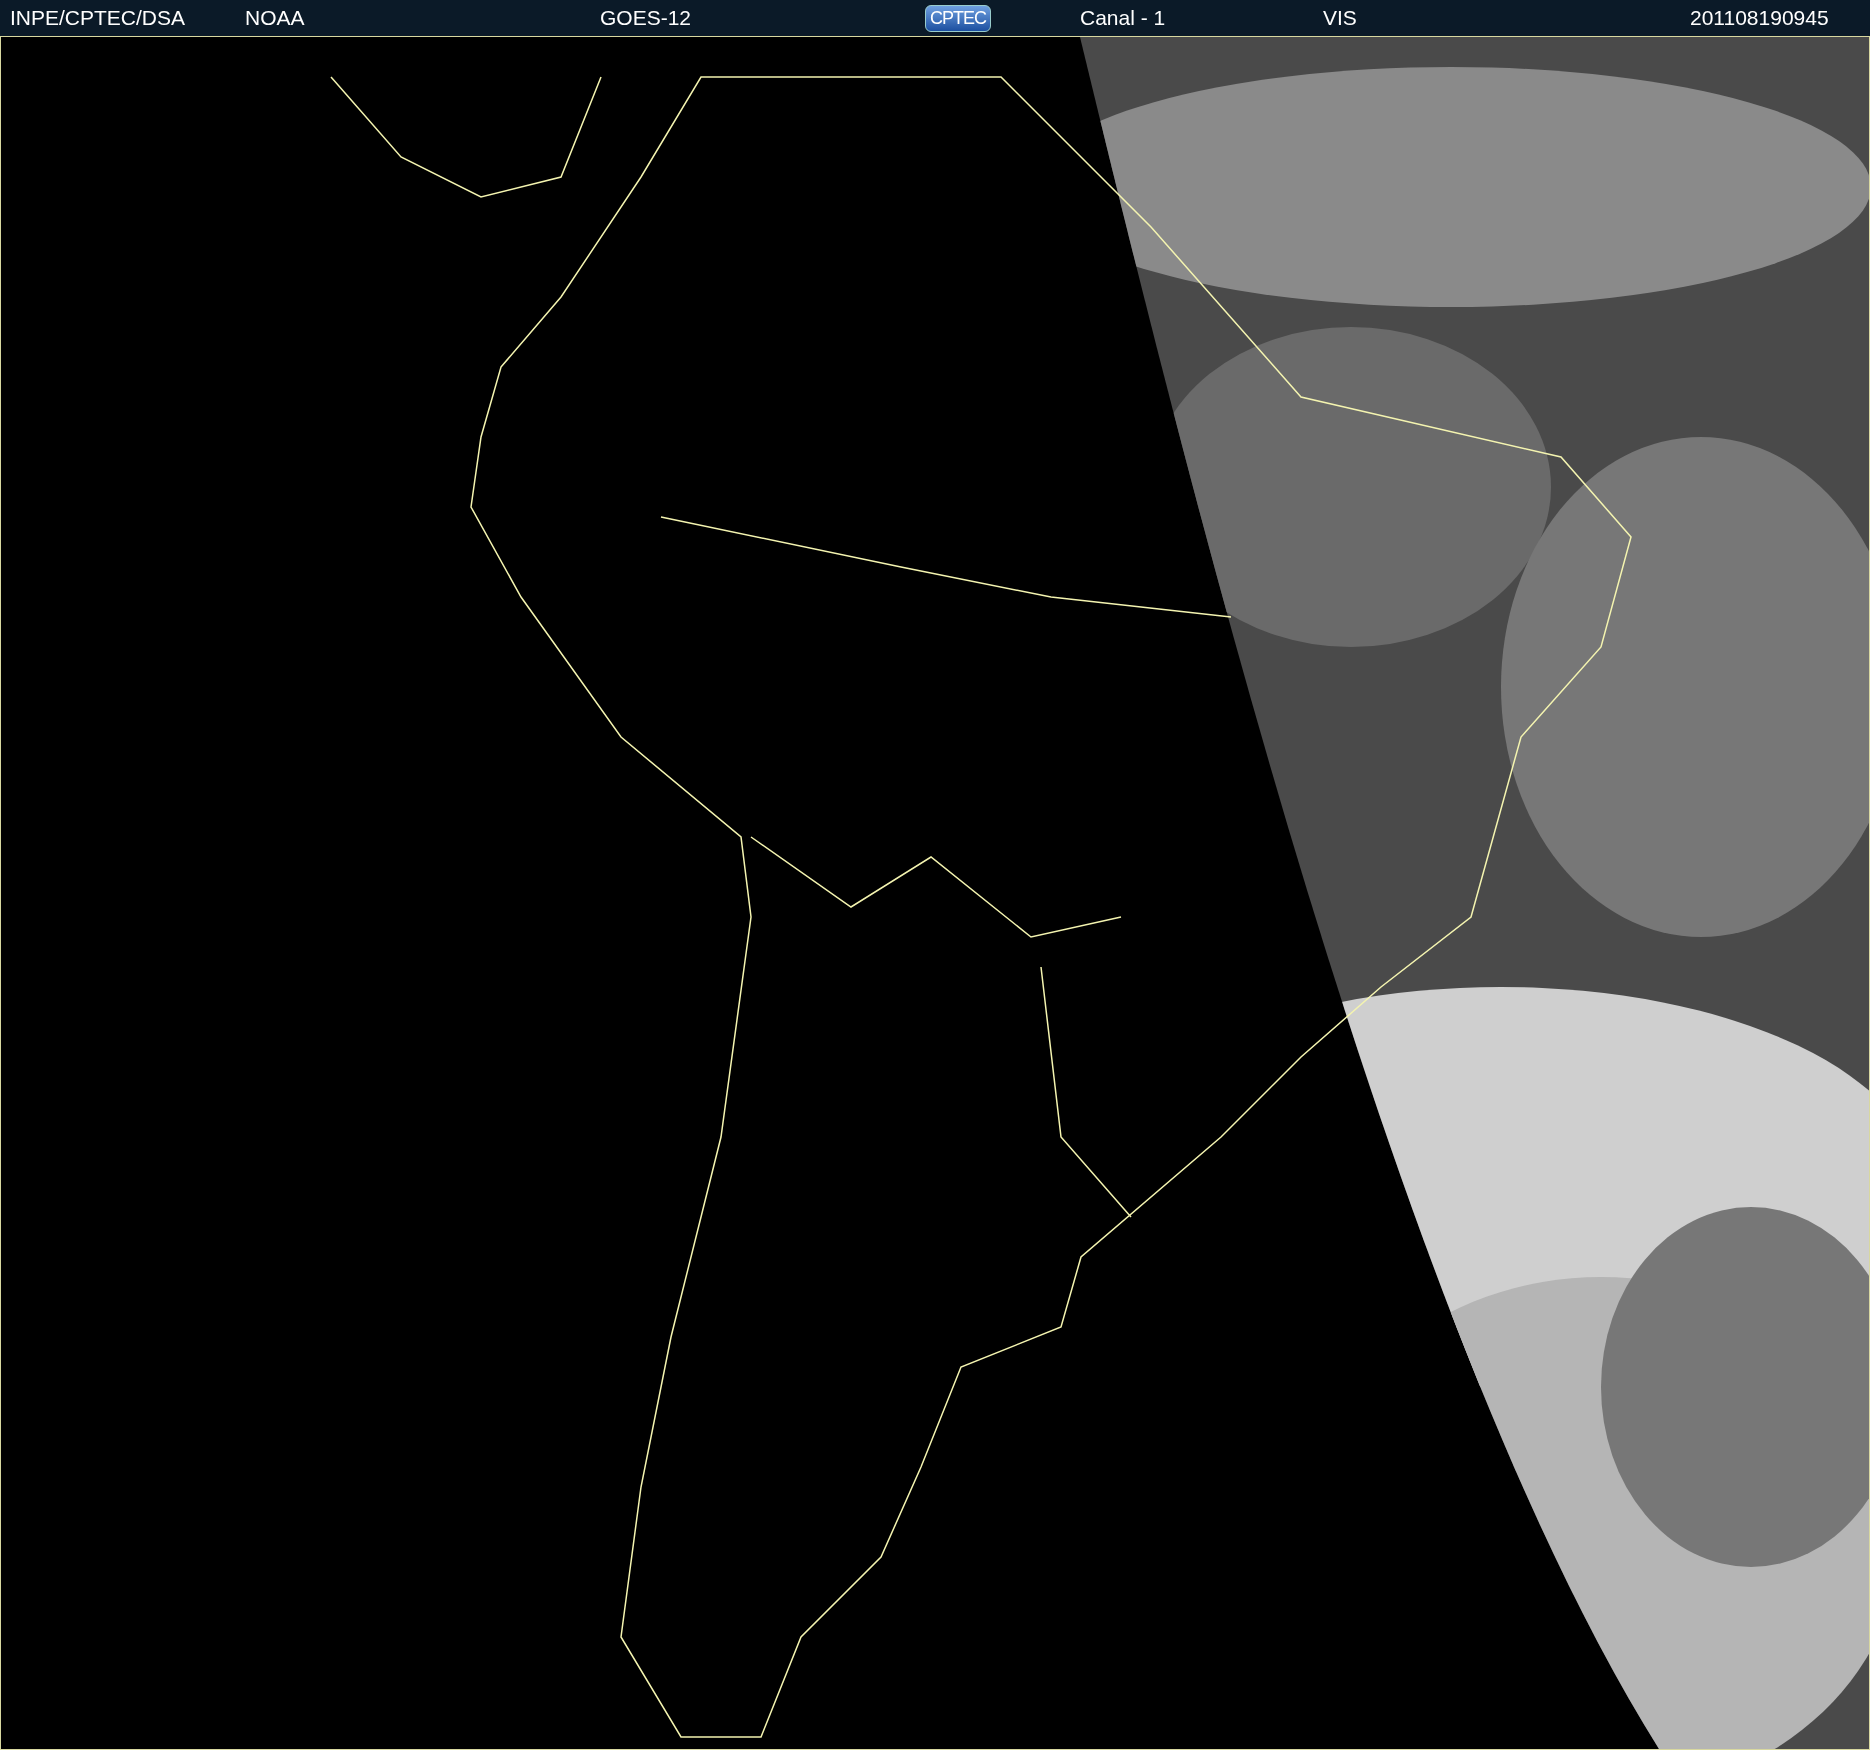 The height and width of the screenshot is (1750, 1870). Describe the element at coordinates (98, 18) in the screenshot. I see `source-label: INPE/CPTEC/DSA` at that location.